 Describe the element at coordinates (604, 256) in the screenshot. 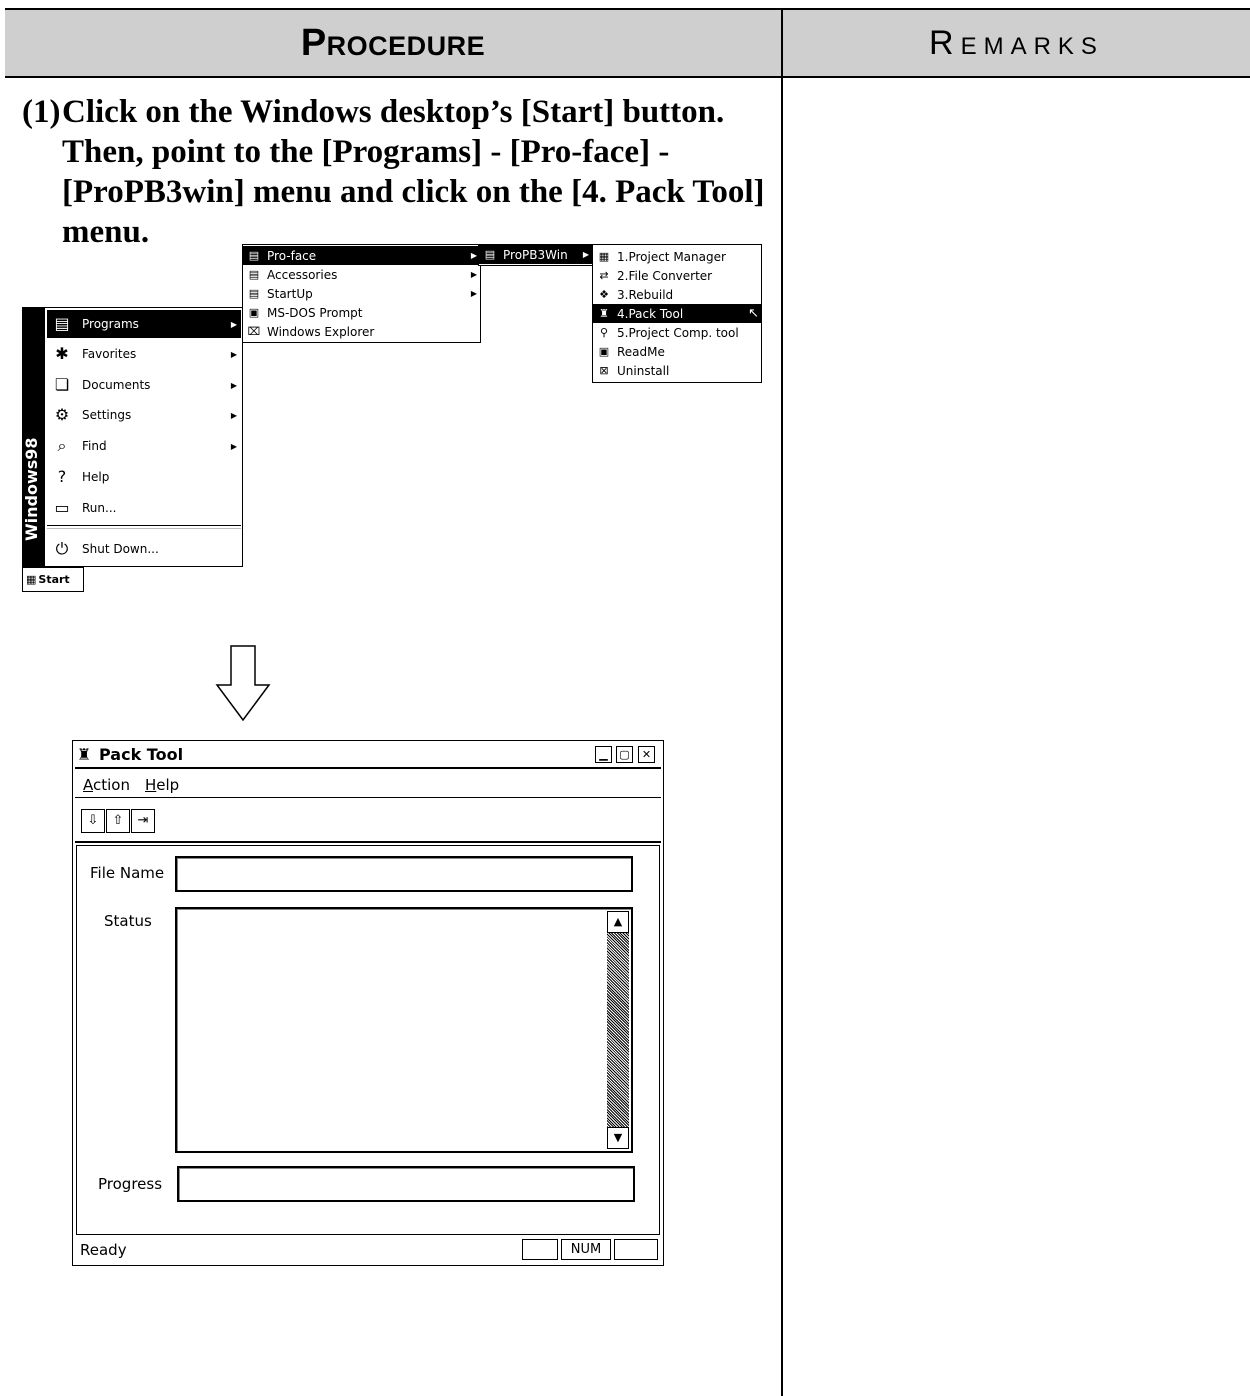

I see `project-manager-icon: ▦` at that location.